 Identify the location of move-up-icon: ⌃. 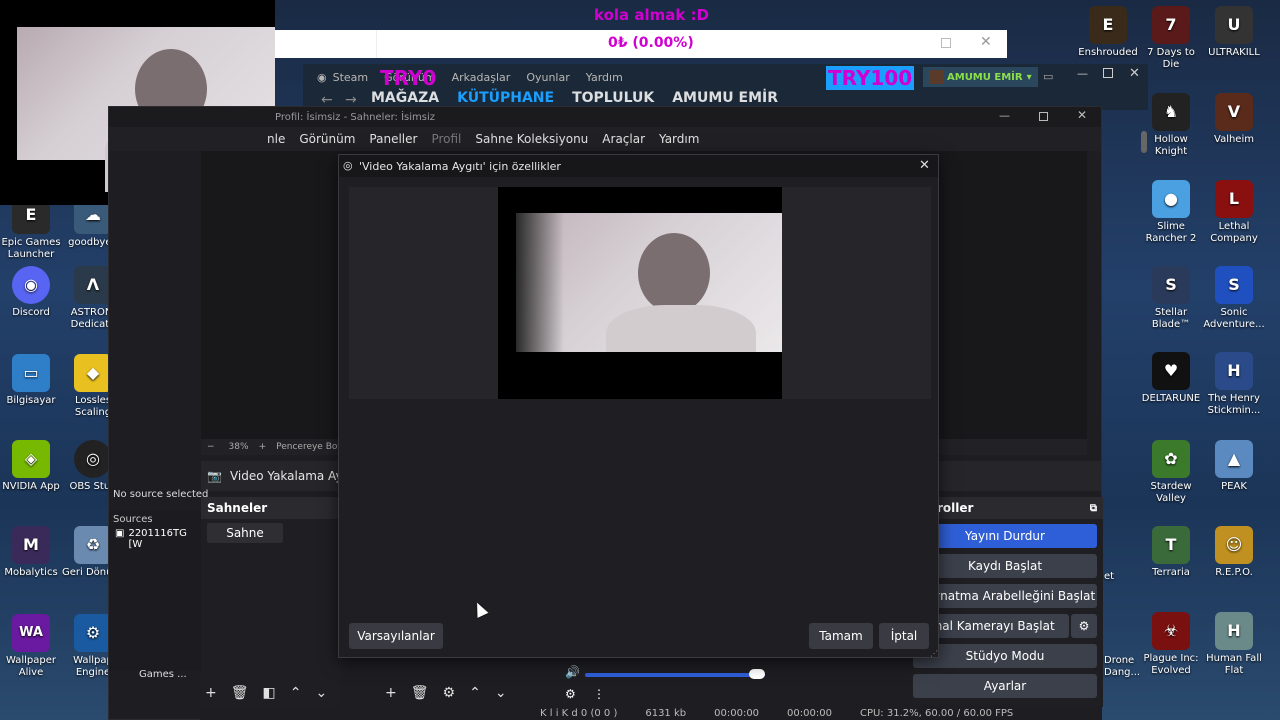
(296, 693).